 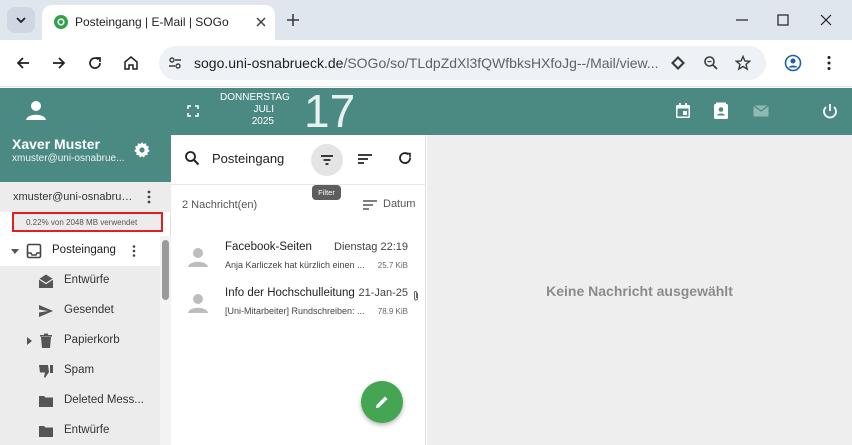 What do you see at coordinates (142, 150) in the screenshot?
I see `gear-icon` at bounding box center [142, 150].